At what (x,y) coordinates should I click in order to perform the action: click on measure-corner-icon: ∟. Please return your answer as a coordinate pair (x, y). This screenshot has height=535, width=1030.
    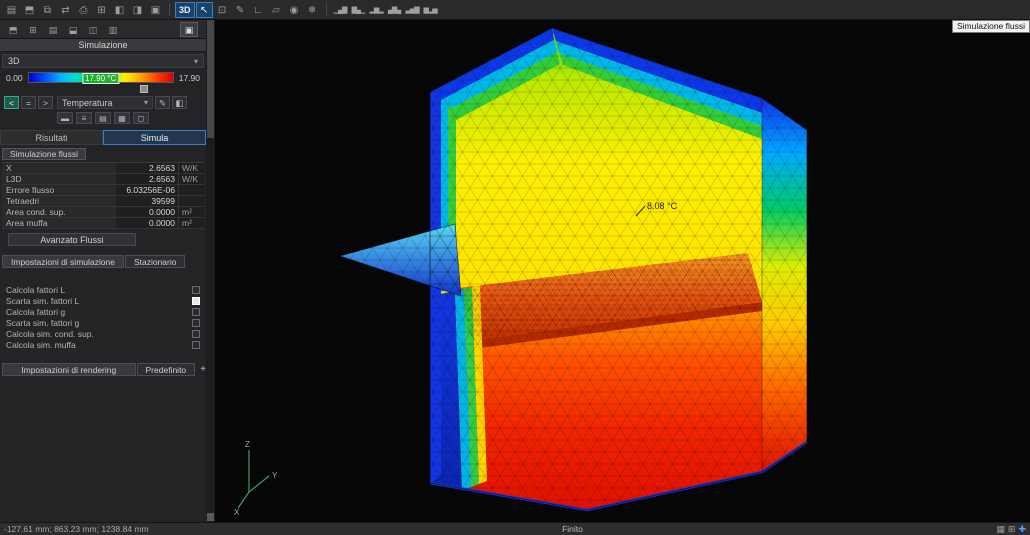
    Looking at the image, I should click on (258, 10).